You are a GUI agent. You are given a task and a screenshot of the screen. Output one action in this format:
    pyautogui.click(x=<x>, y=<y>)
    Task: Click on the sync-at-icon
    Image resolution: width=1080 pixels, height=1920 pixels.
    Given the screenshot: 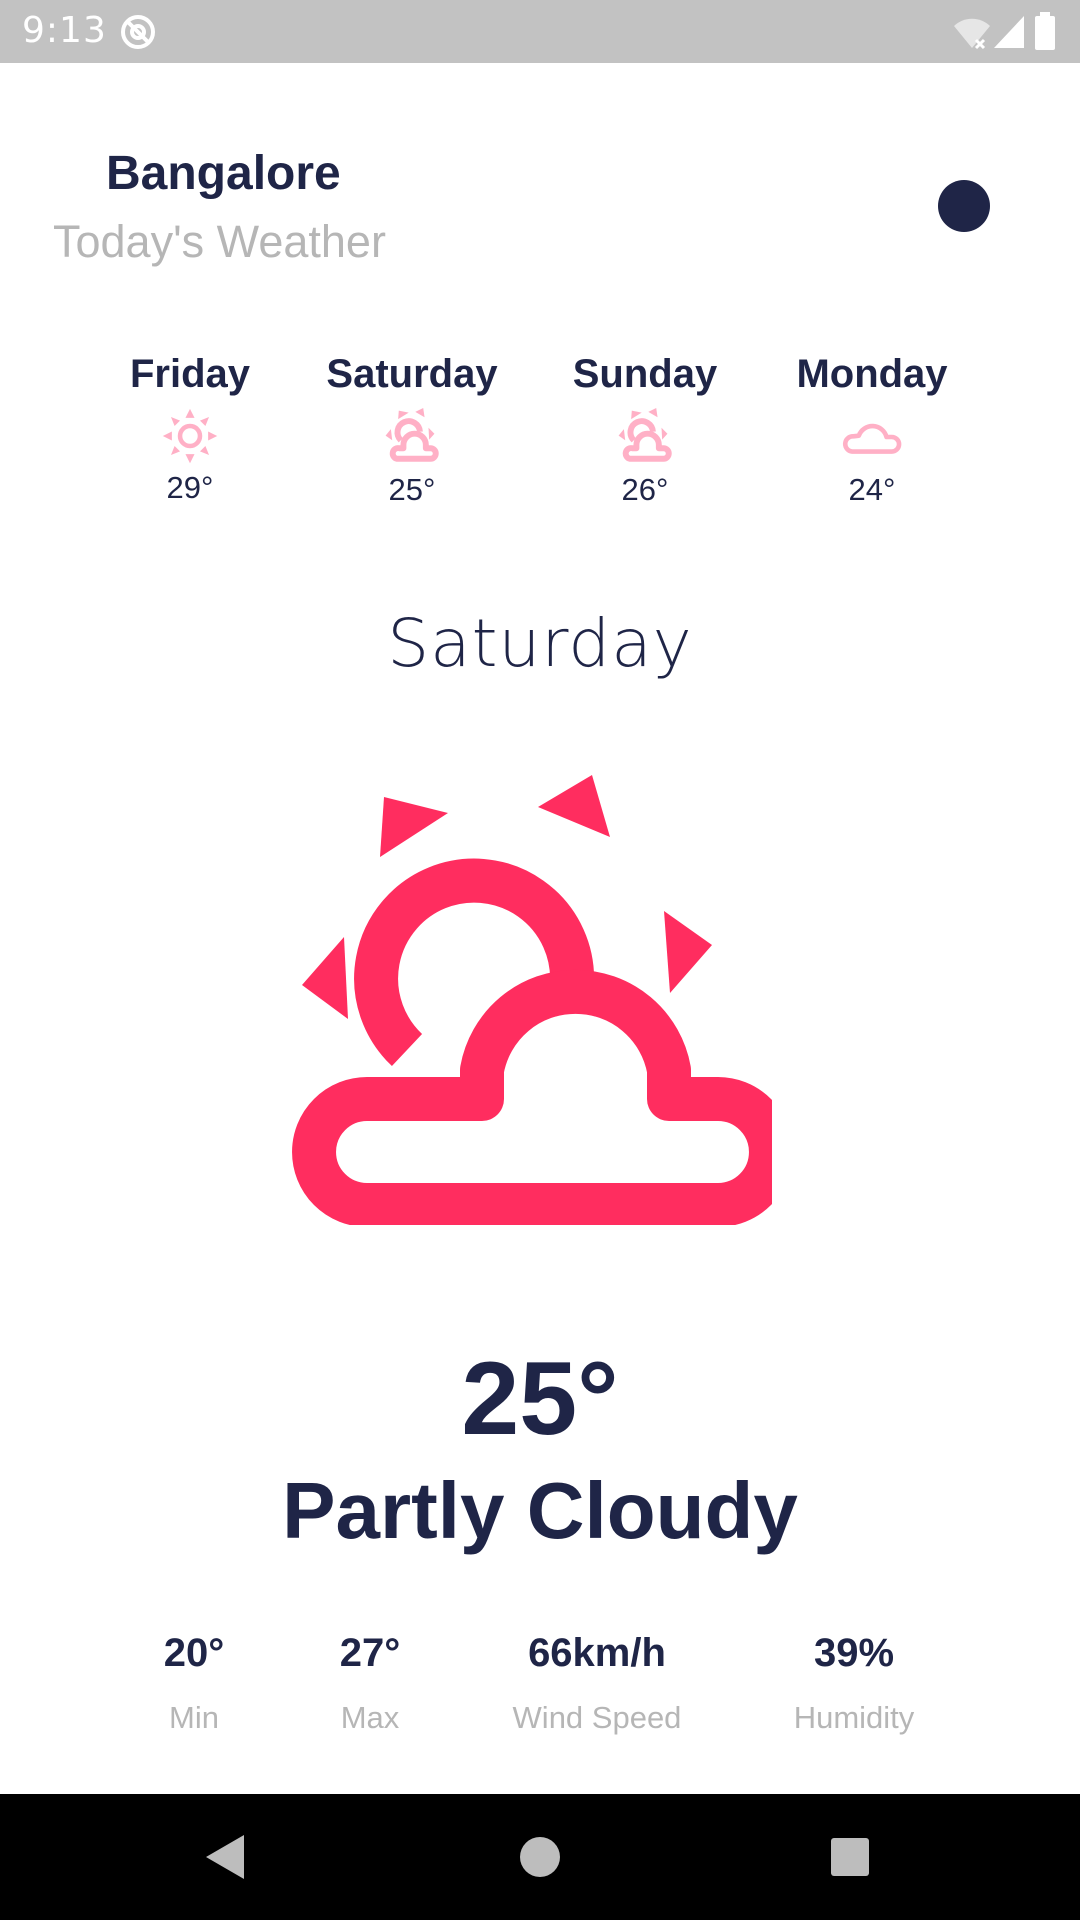 What is the action you would take?
    pyautogui.click(x=138, y=32)
    